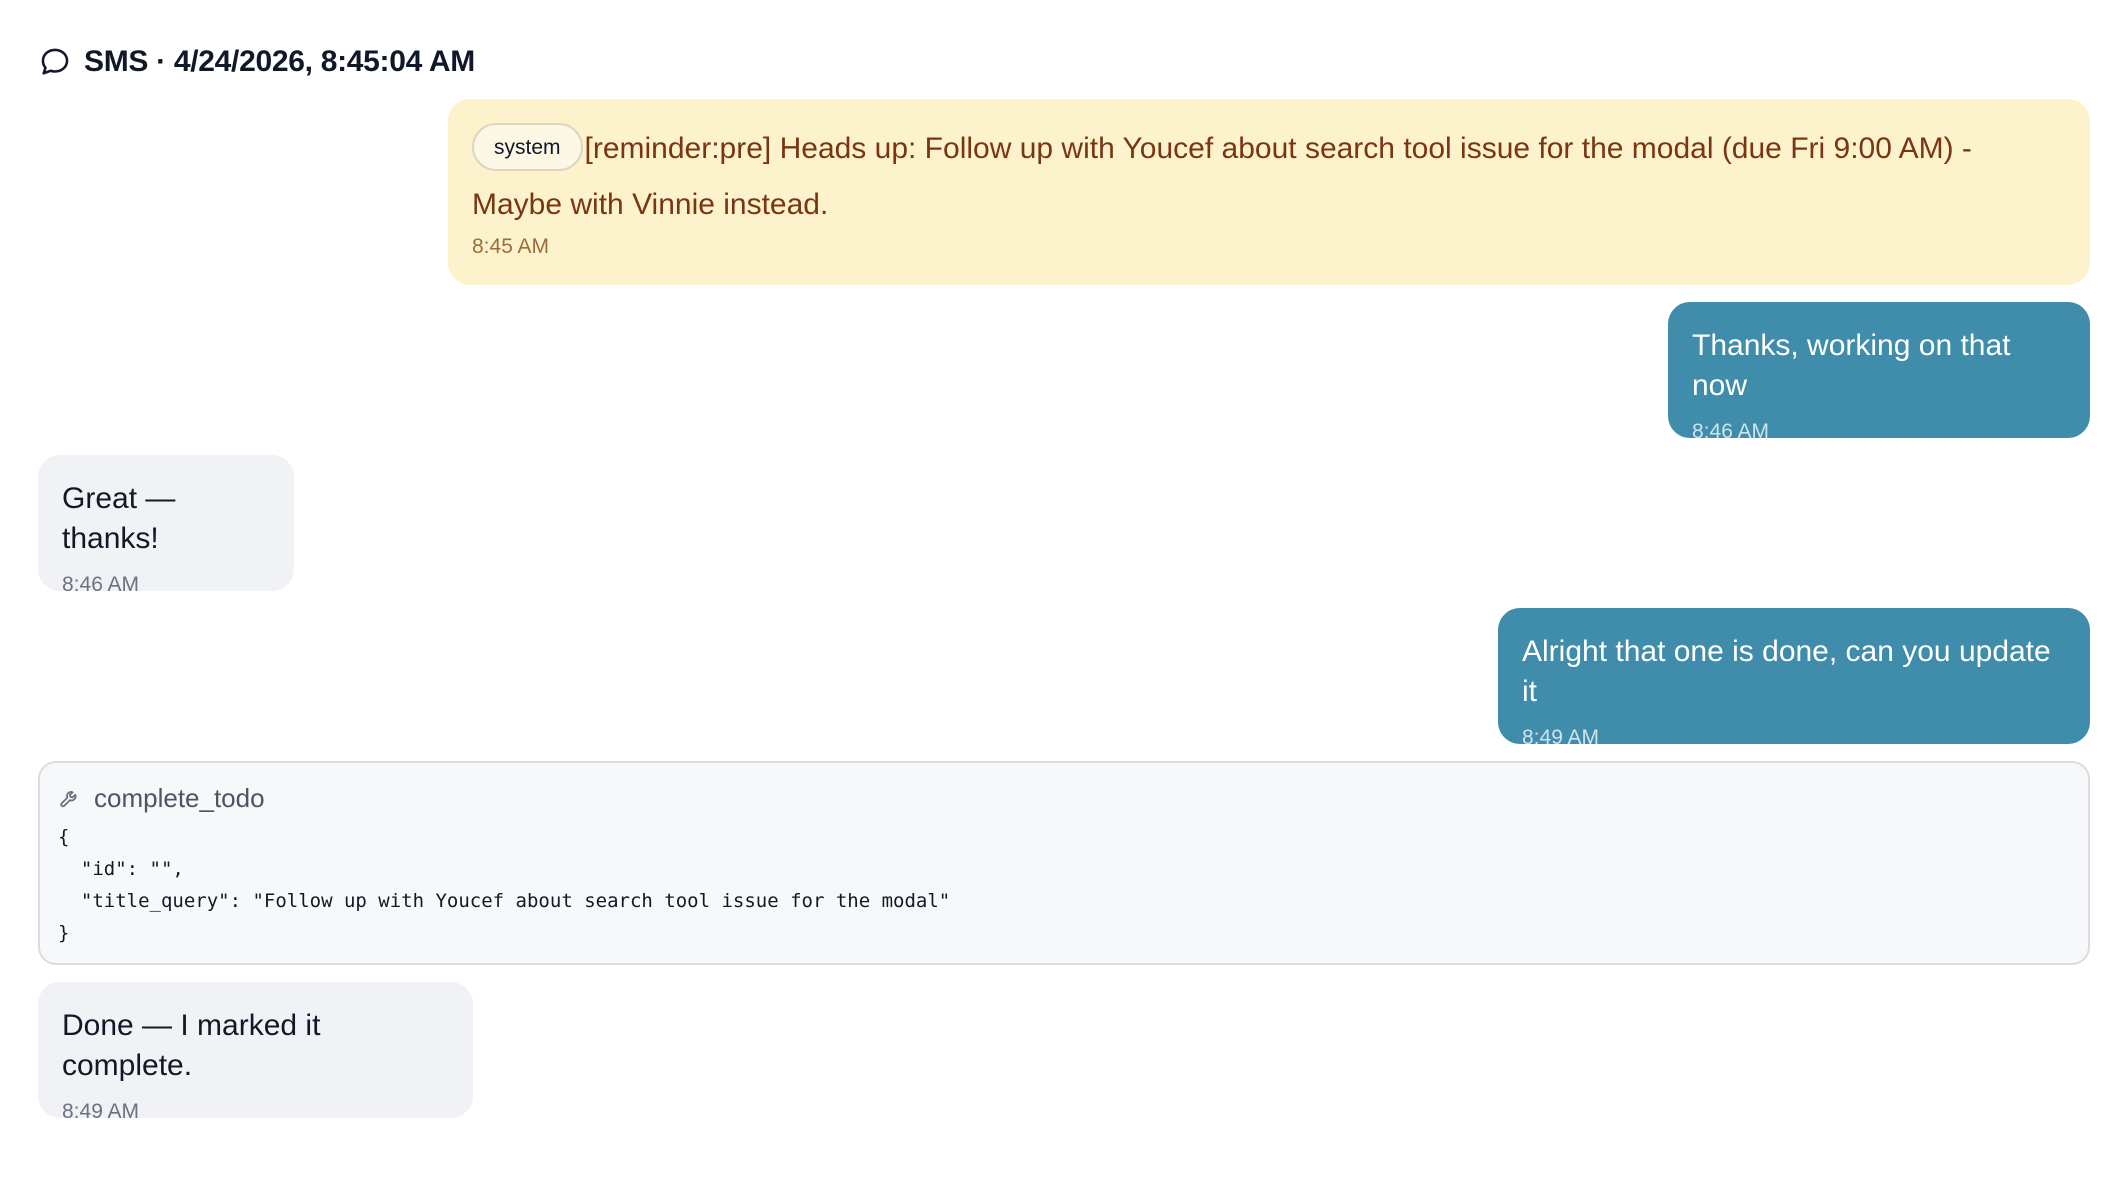 This screenshot has width=2120, height=1180. I want to click on wrench-icon, so click(68, 799).